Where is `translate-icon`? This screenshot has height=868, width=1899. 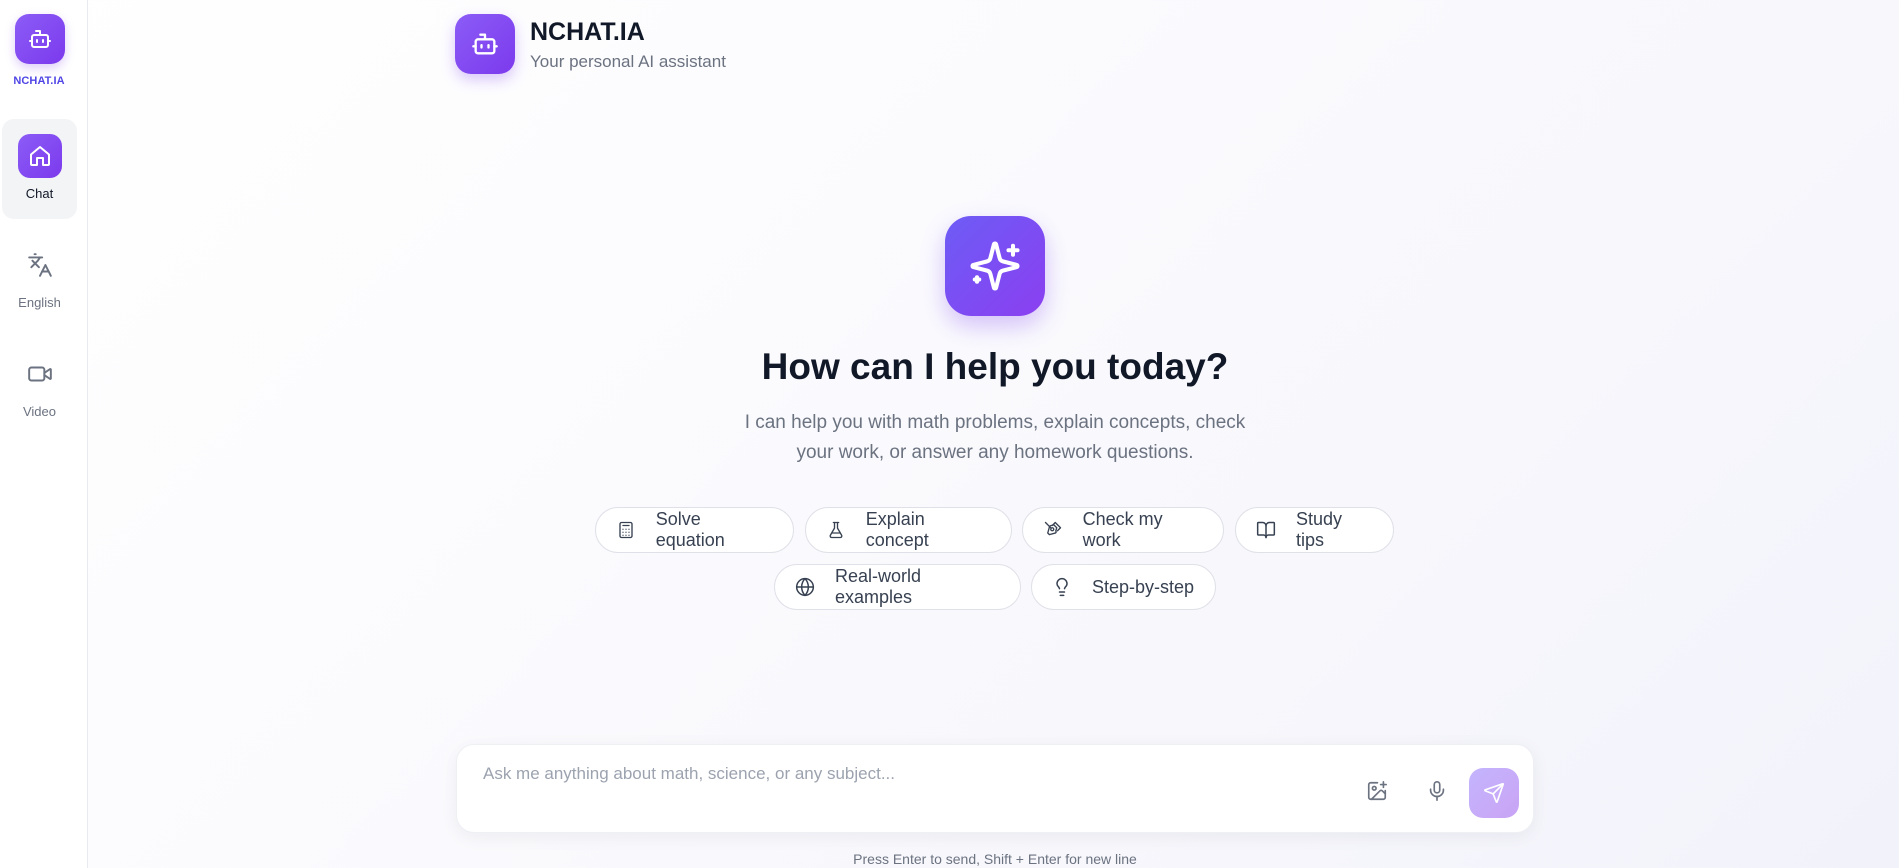 translate-icon is located at coordinates (39, 265).